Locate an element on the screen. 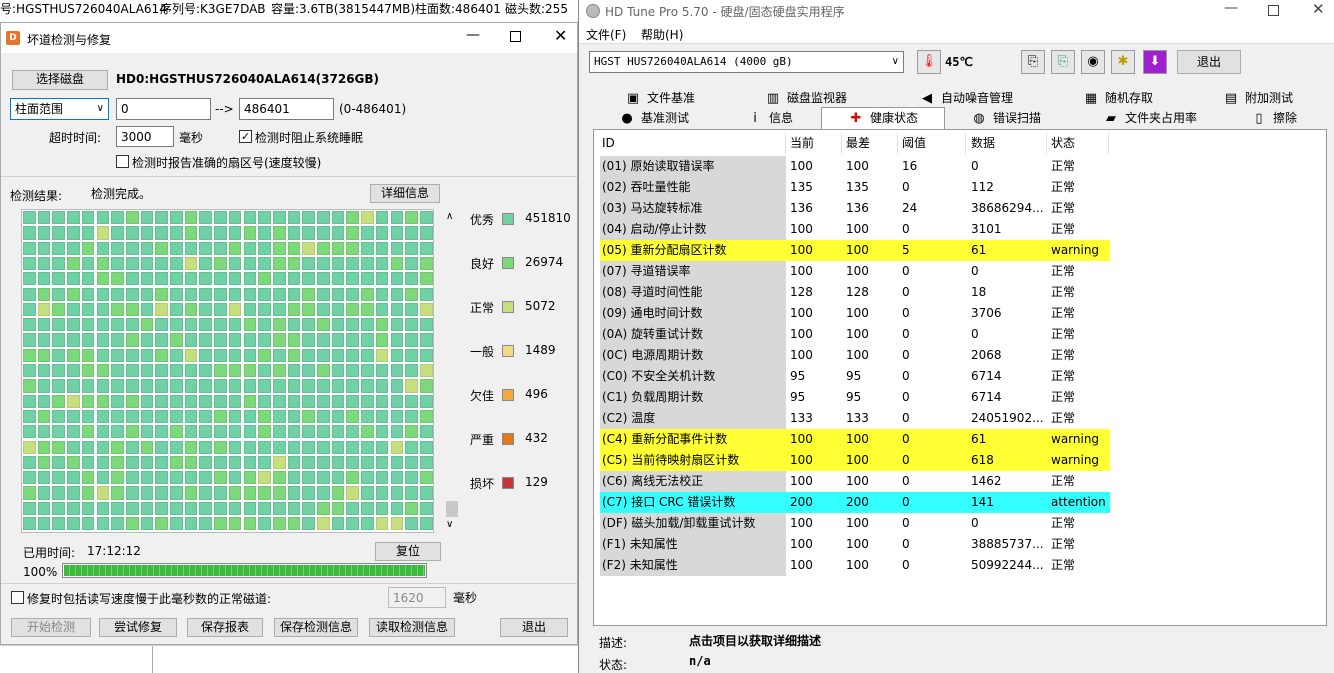 The height and width of the screenshot is (673, 1334). select-disk-button: 选择磁盘 is located at coordinates (60, 80).